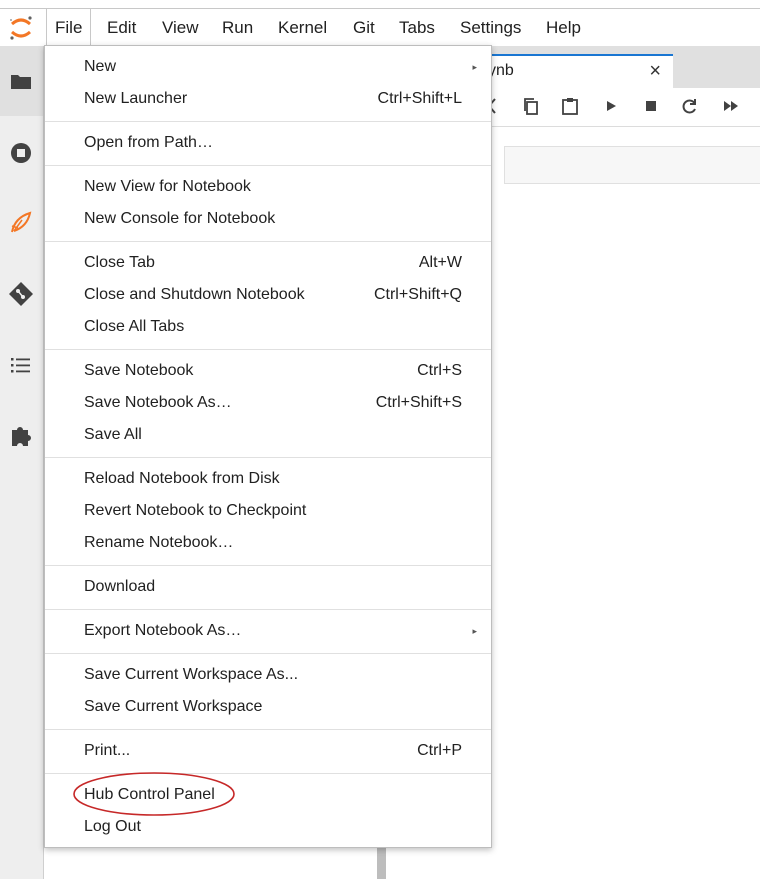 This screenshot has height=879, width=760. I want to click on menu-item-new-view-for-notebook: New View for Notebook, so click(268, 187).